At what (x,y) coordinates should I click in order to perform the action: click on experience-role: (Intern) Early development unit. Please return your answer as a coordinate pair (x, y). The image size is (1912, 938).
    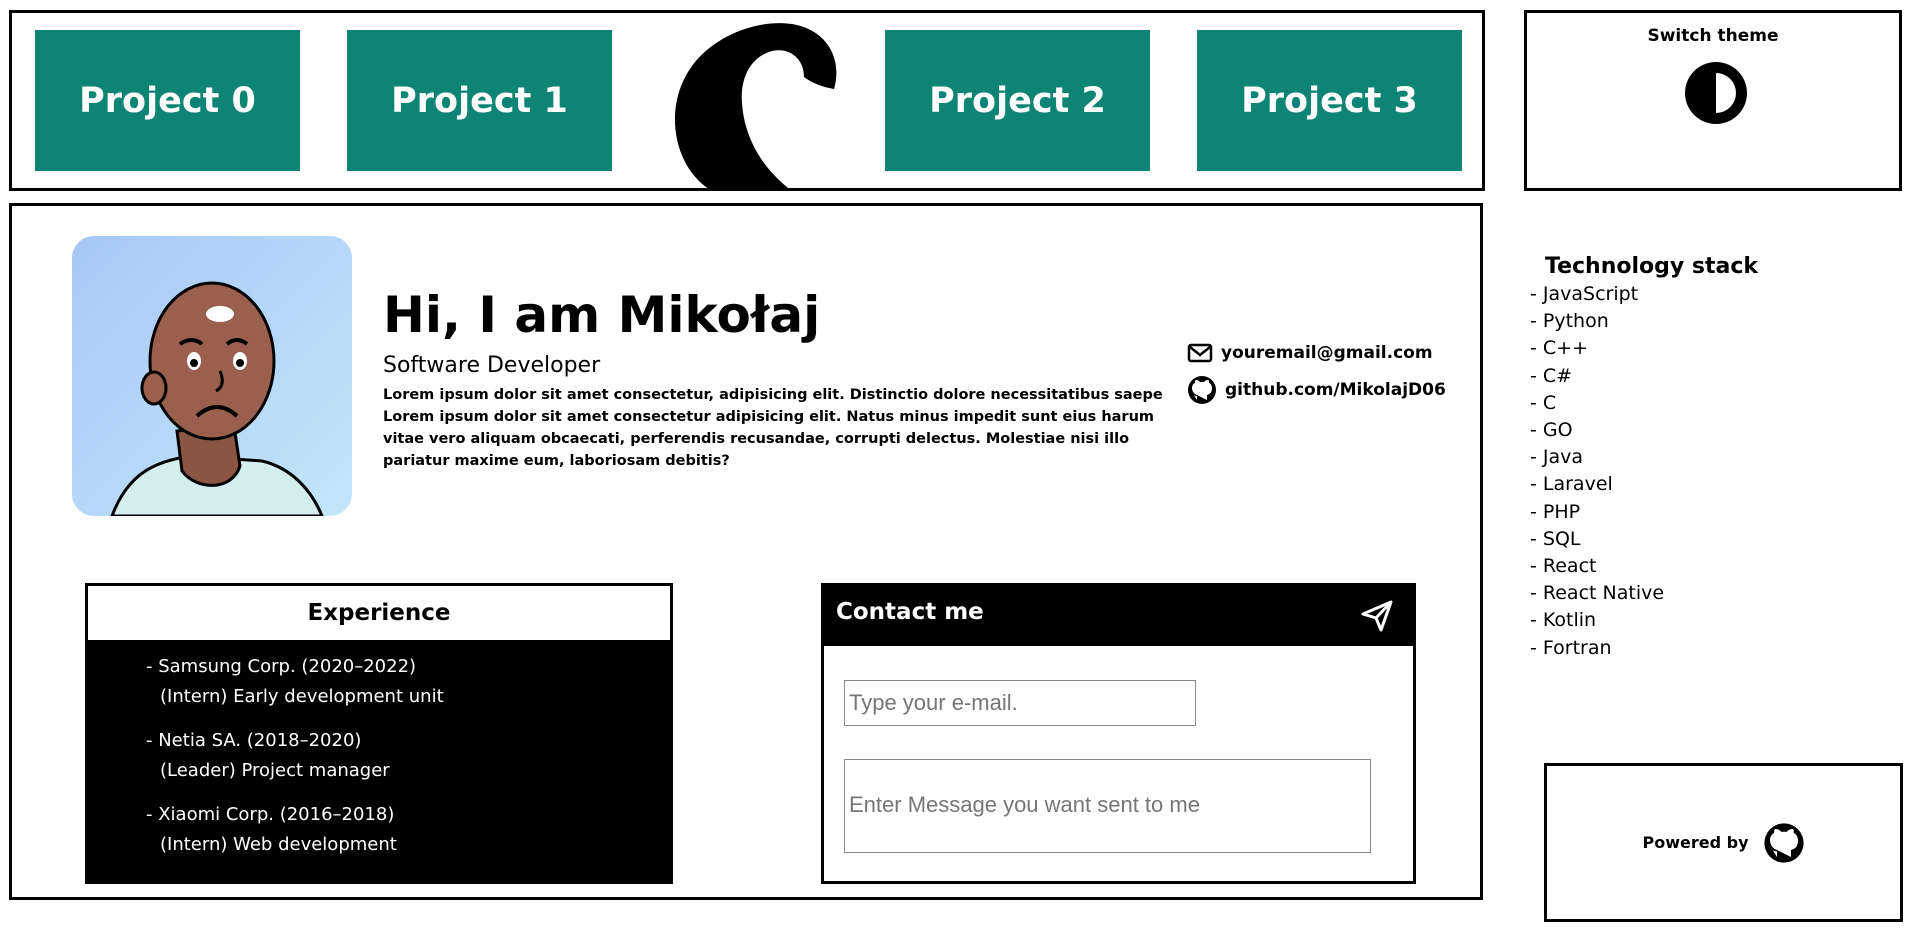
    Looking at the image, I should click on (302, 696).